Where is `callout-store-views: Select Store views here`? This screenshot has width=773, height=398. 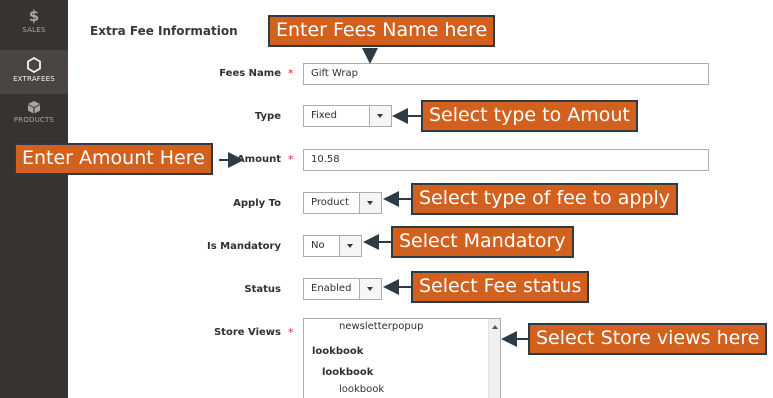
callout-store-views: Select Store views here is located at coordinates (648, 339).